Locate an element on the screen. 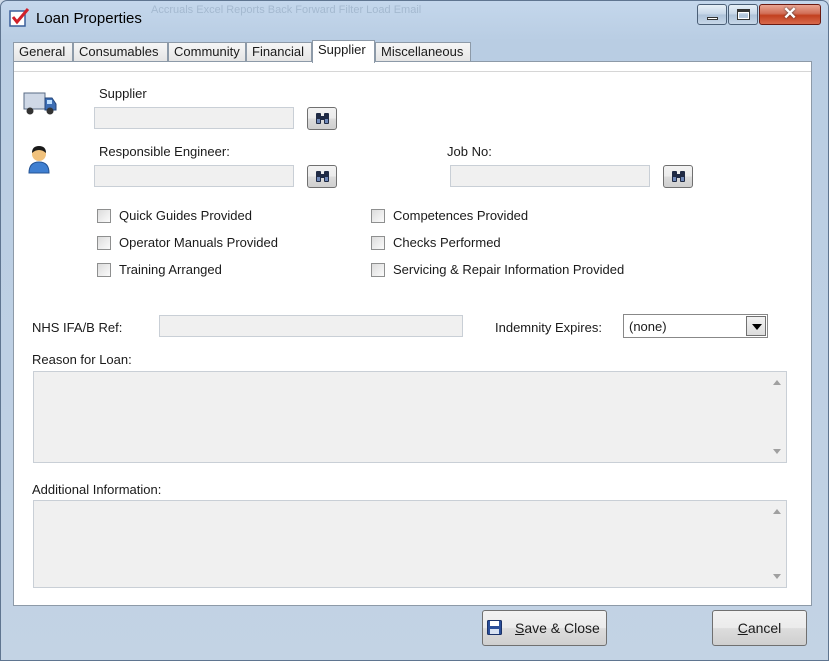 The height and width of the screenshot is (661, 829). job-no-label: Job No: is located at coordinates (469, 151).